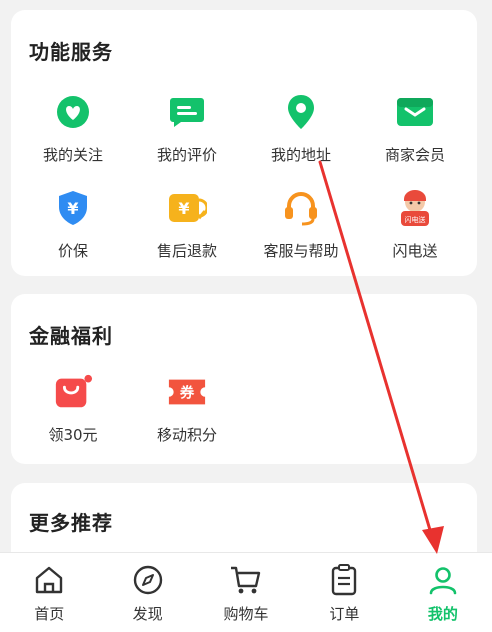 This screenshot has width=492, height=632. I want to click on headset-icon, so click(301, 208).